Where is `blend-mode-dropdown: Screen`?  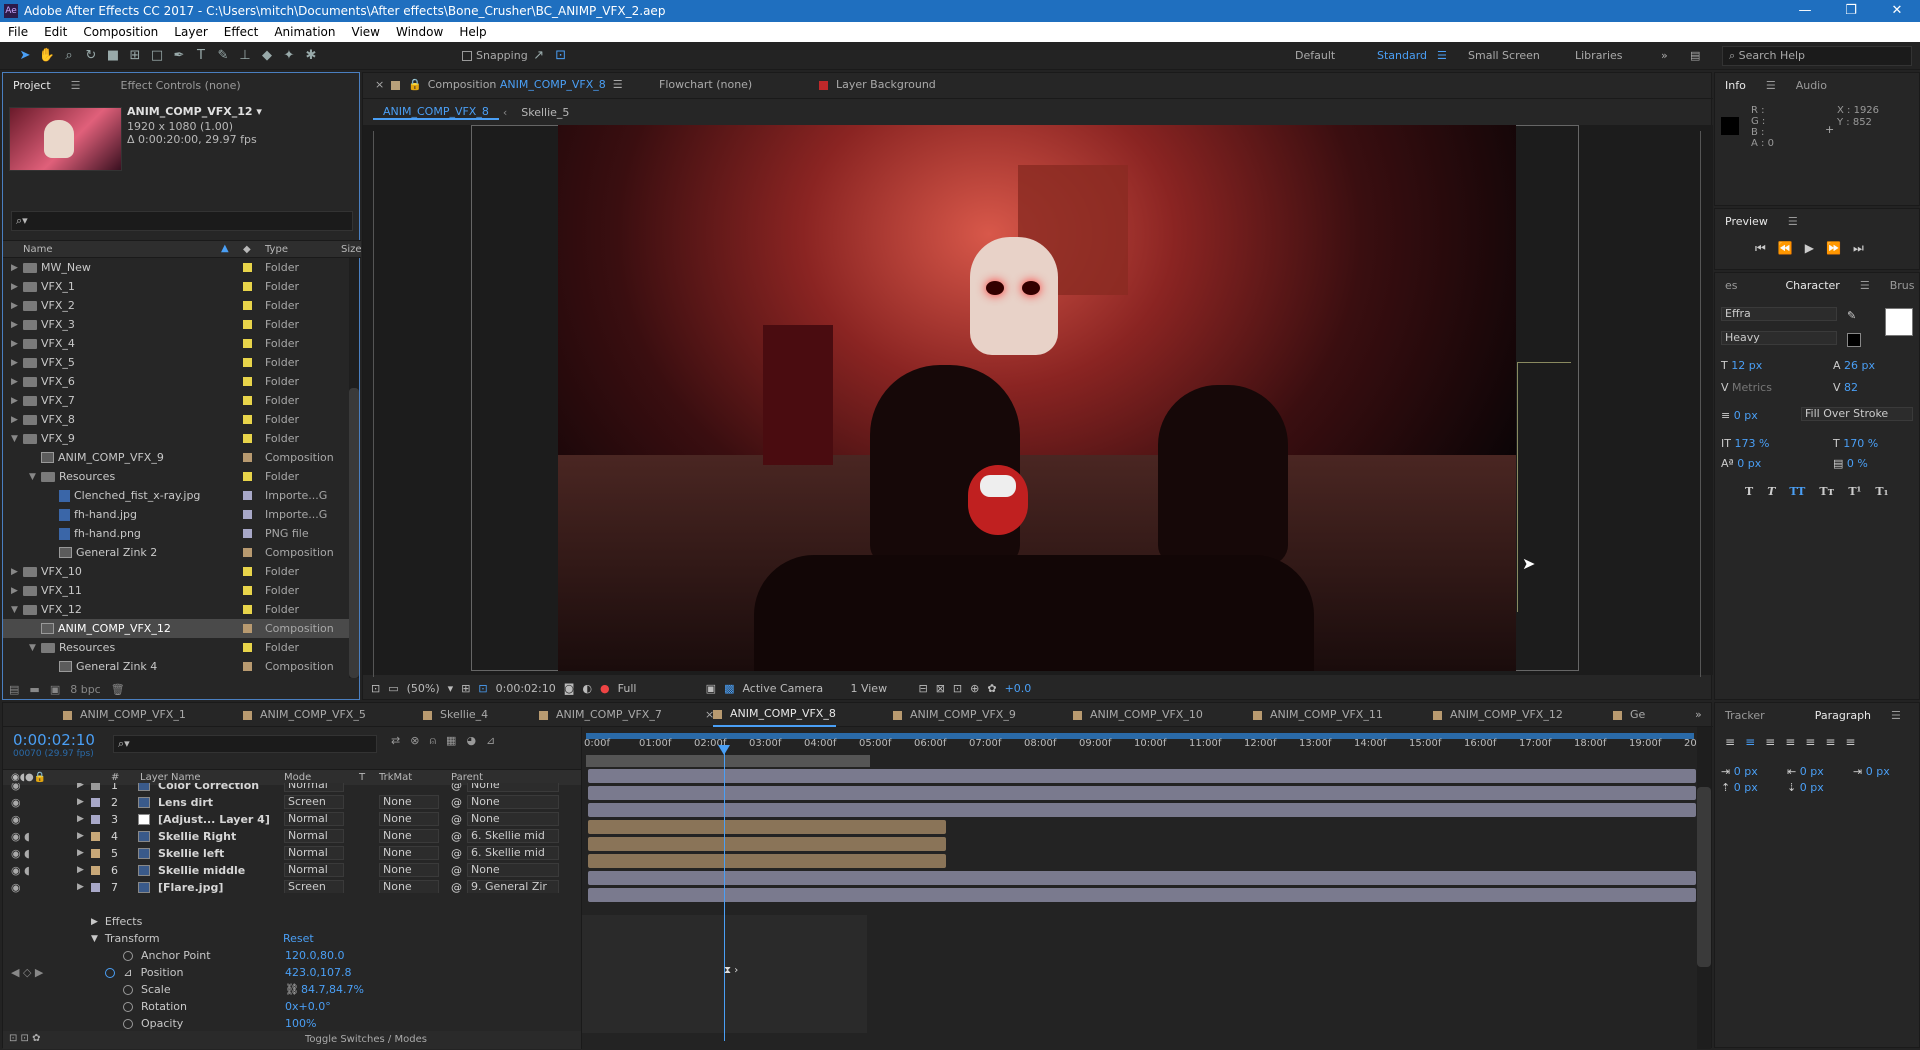
blend-mode-dropdown: Screen is located at coordinates (314, 802).